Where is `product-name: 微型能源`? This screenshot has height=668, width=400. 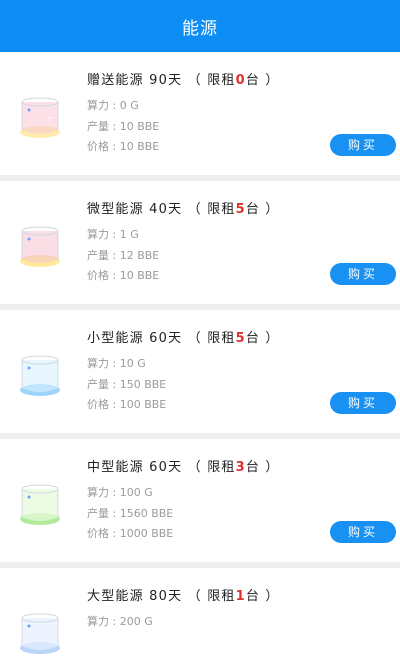
product-name: 微型能源 is located at coordinates (115, 209).